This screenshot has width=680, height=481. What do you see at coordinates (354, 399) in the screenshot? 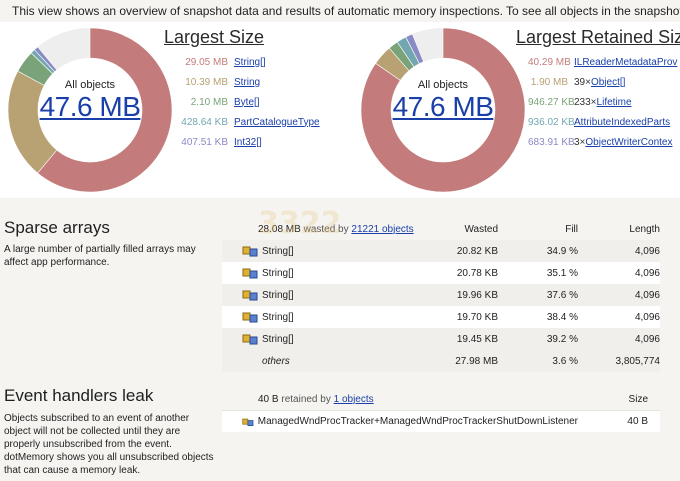
I see `summary-objects-link: 1 objects` at bounding box center [354, 399].